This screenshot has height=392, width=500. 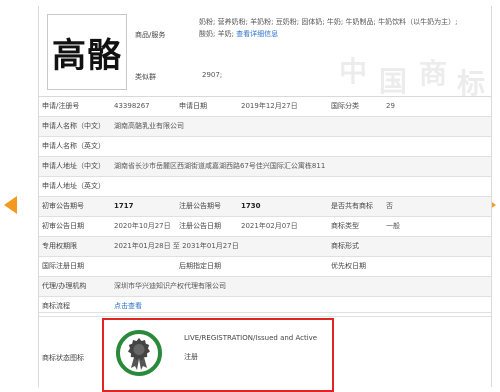 What do you see at coordinates (212, 75) in the screenshot?
I see `class-group-value: 2907;` at bounding box center [212, 75].